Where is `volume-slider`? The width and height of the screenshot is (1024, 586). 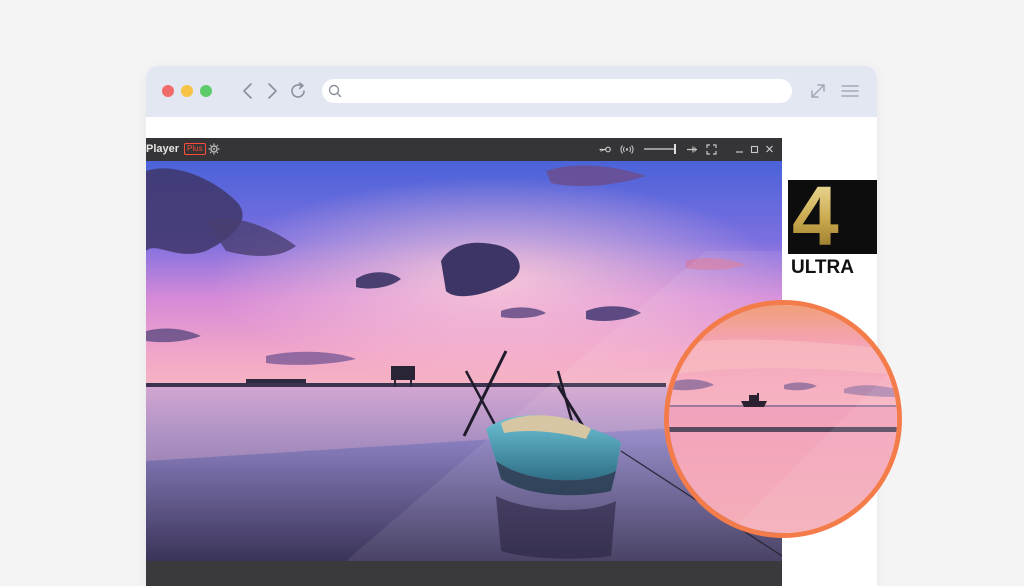 volume-slider is located at coordinates (660, 149).